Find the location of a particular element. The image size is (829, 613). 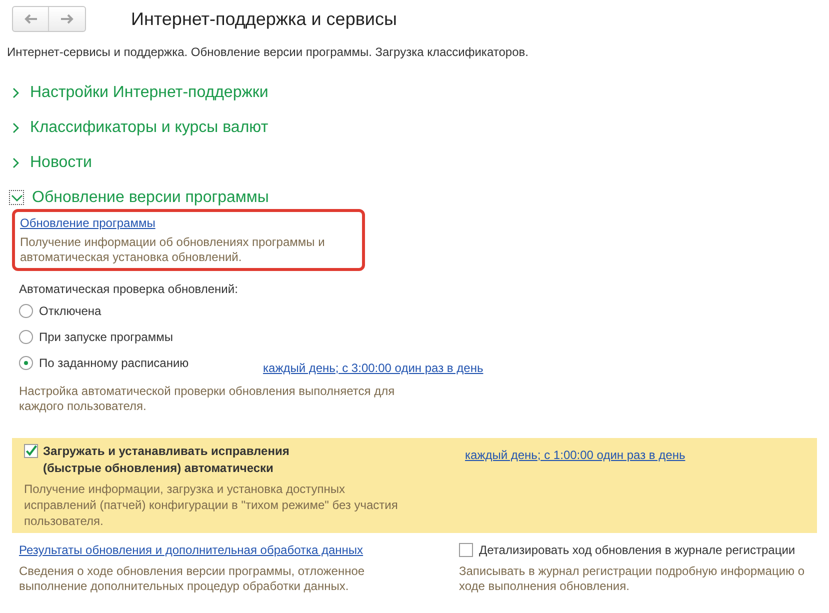

detail-log-note: Записывать в журнал регистрации подробную информацию о ходе выполнения обновления. is located at coordinates (632, 579).